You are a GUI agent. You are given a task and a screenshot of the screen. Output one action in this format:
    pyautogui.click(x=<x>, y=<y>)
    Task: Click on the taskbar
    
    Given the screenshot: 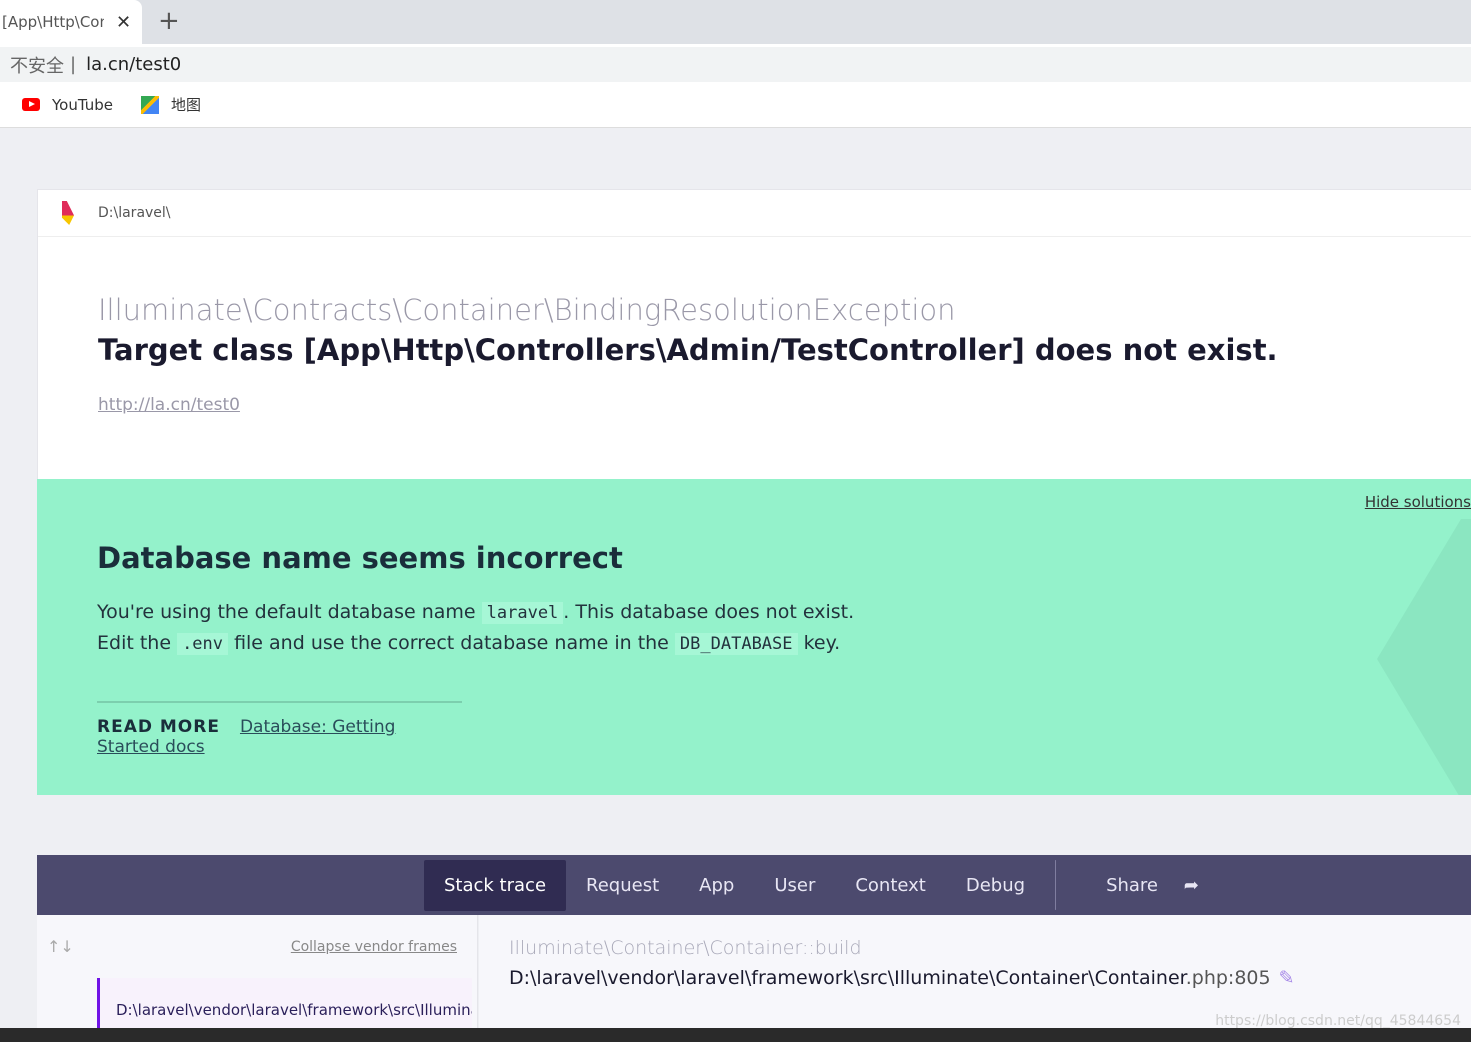 What is the action you would take?
    pyautogui.click(x=735, y=1035)
    